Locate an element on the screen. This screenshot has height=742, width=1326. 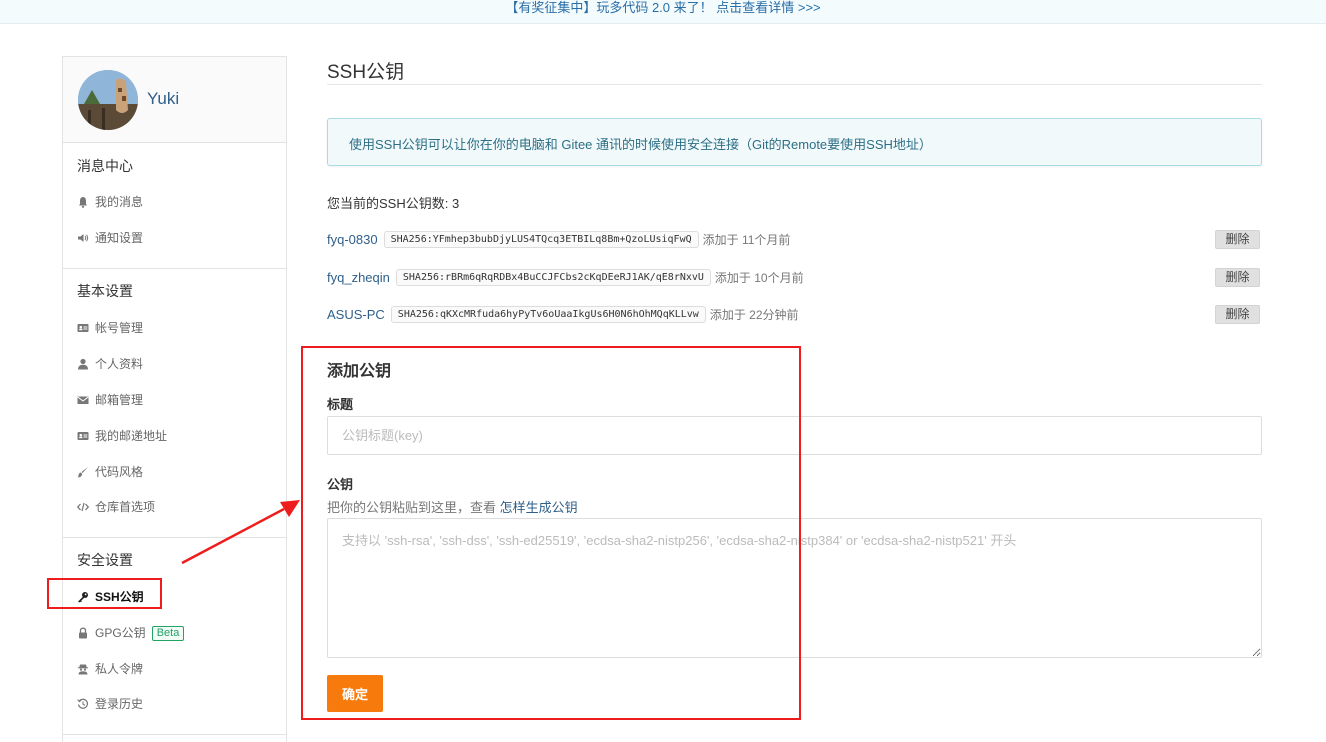
key-title: ASUS-PC is located at coordinates (356, 314).